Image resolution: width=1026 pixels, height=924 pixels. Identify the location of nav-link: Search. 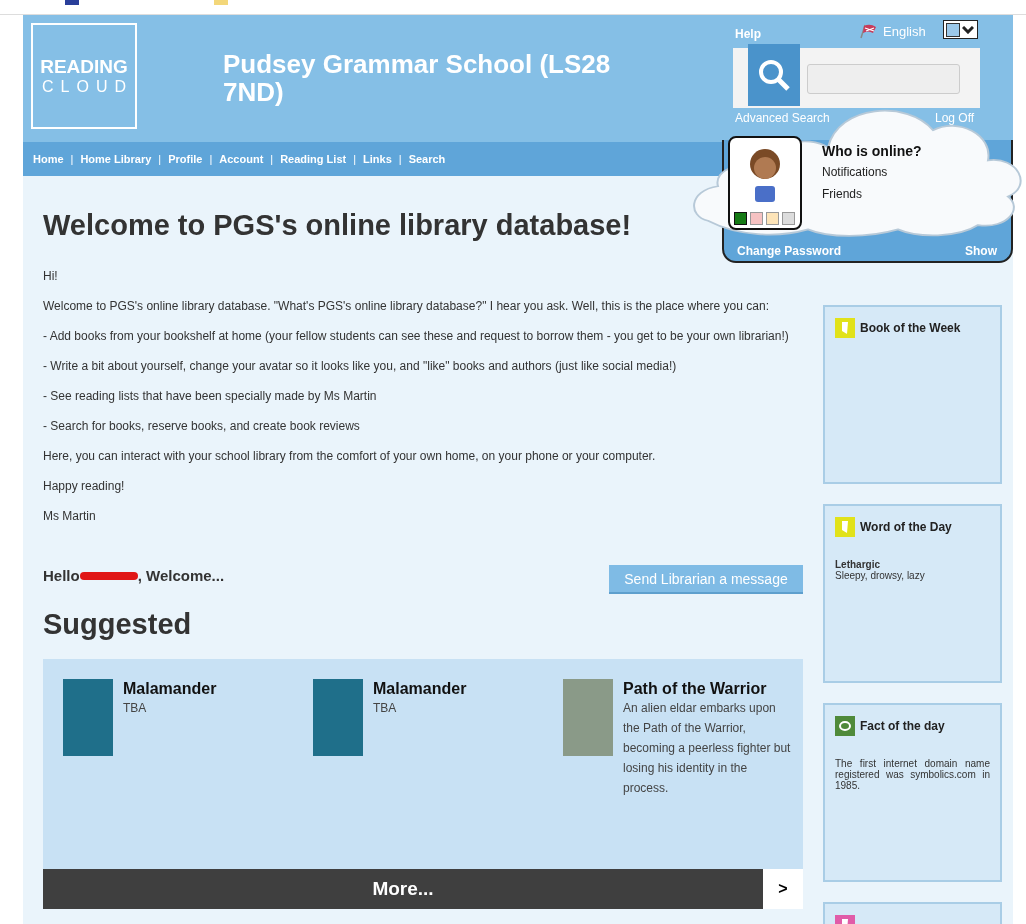
(427, 159).